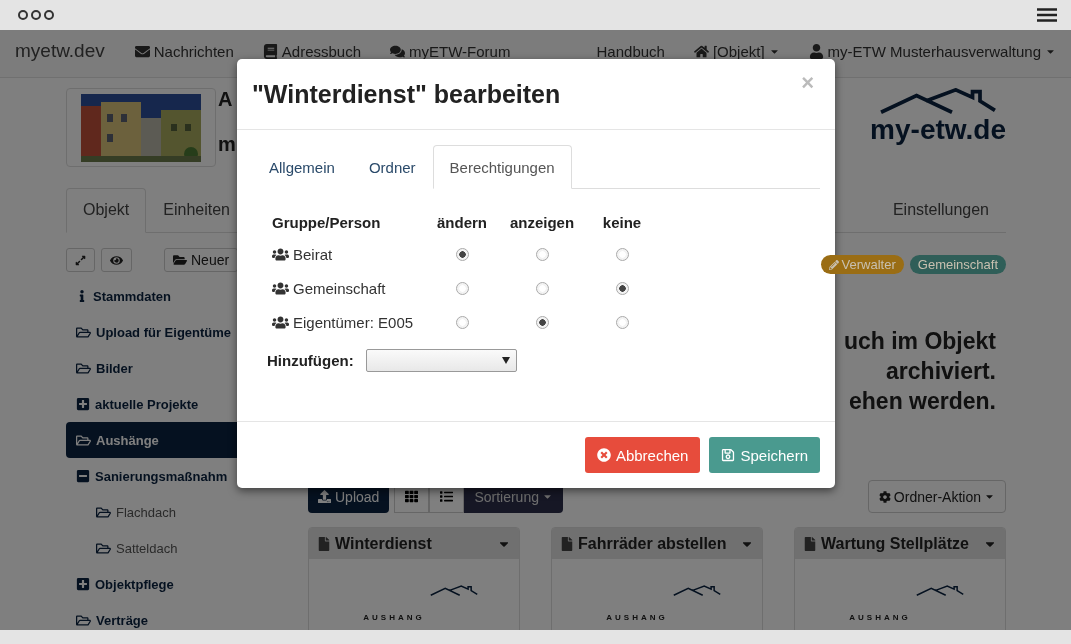 The width and height of the screenshot is (1071, 644). Describe the element at coordinates (270, 51) in the screenshot. I see `book-icon` at that location.